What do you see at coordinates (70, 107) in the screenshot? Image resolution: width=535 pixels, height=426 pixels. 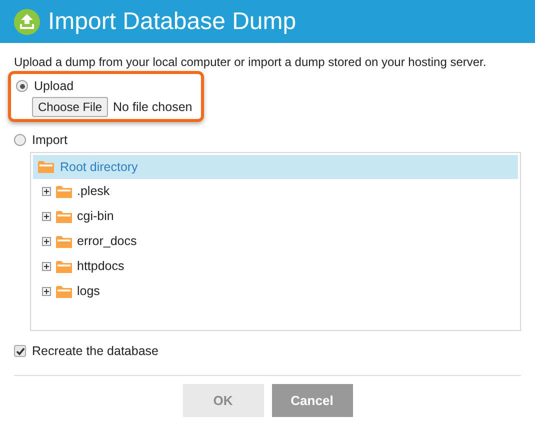 I see `choose-file-button: Choose File` at bounding box center [70, 107].